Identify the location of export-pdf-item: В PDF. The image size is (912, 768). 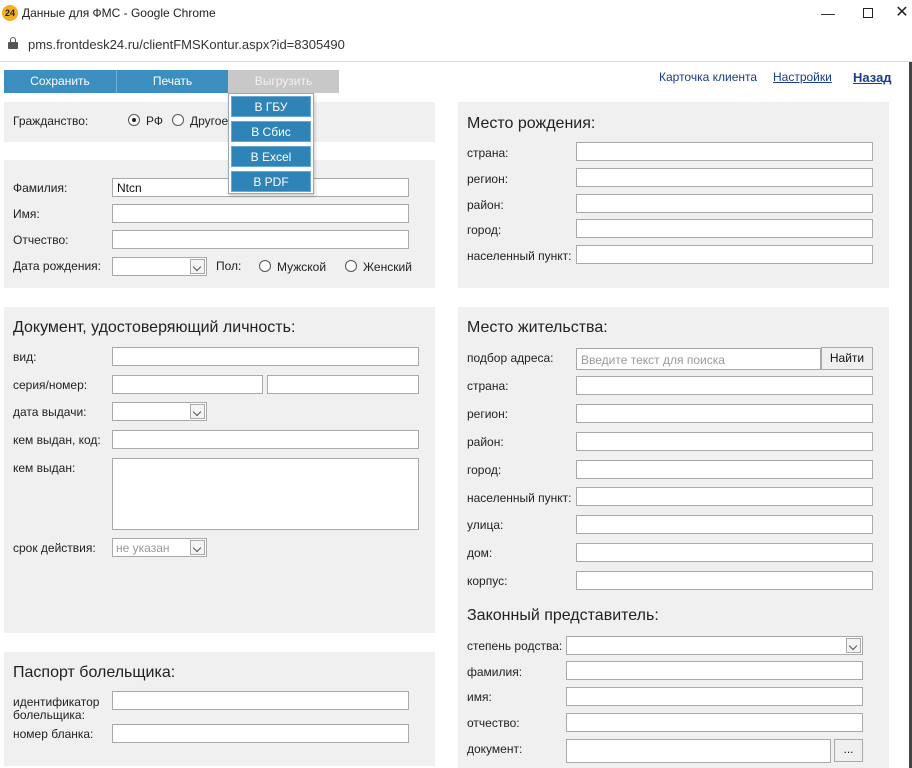
(271, 181).